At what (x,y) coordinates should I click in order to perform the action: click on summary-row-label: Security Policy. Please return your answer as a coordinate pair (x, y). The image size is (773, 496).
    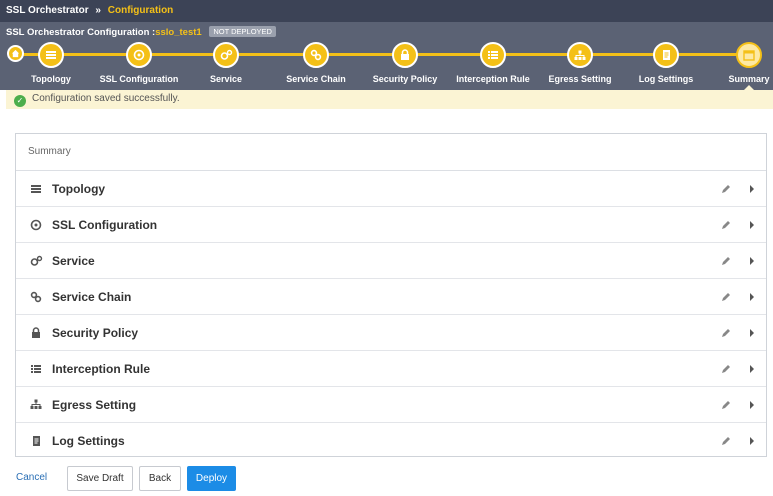
    Looking at the image, I should click on (95, 332).